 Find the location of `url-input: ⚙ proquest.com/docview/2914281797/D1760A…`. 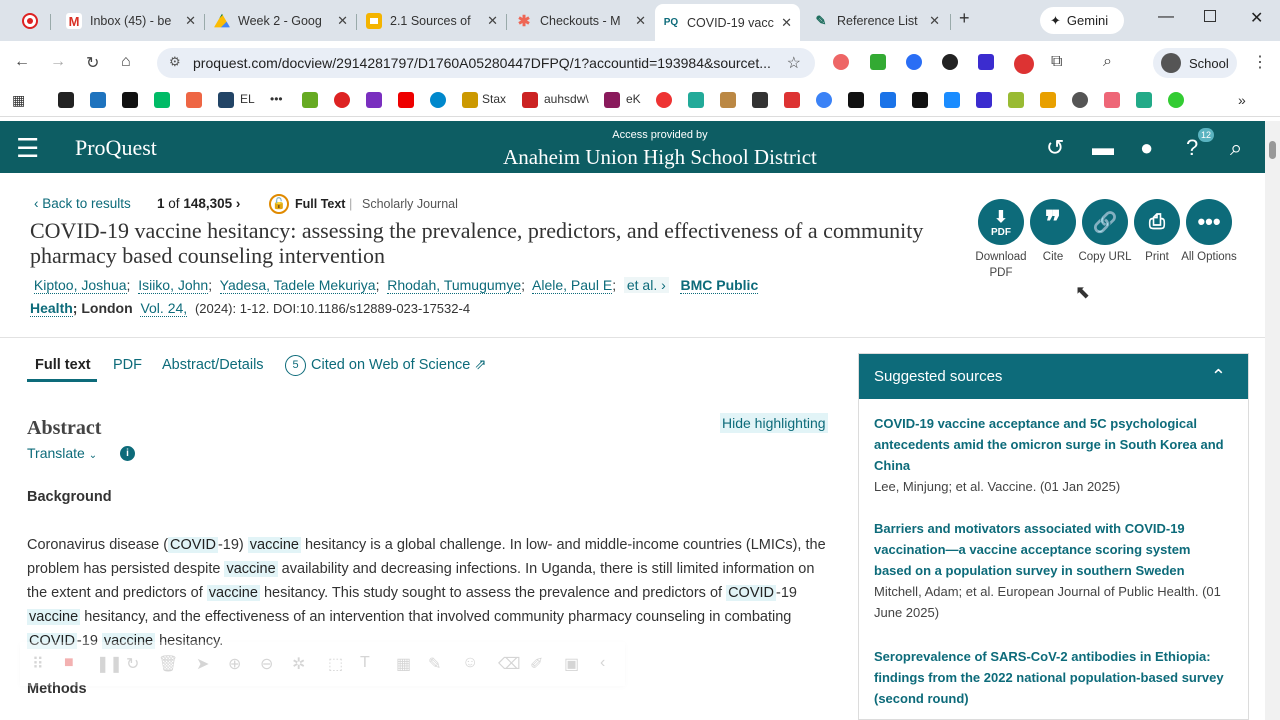

url-input: ⚙ proquest.com/docview/2914281797/D1760A… is located at coordinates (486, 63).